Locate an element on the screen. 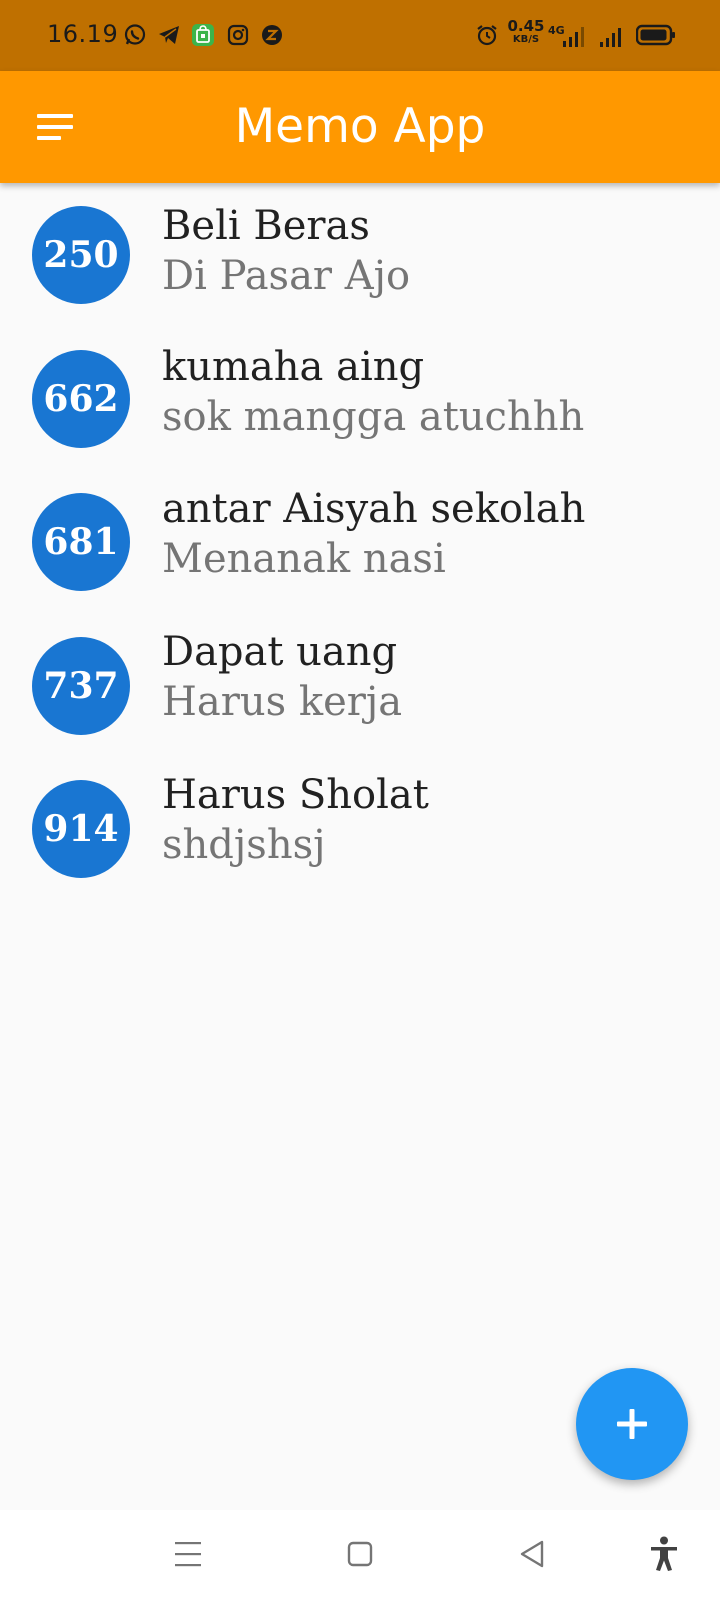  add-memo-button is located at coordinates (632, 1424).